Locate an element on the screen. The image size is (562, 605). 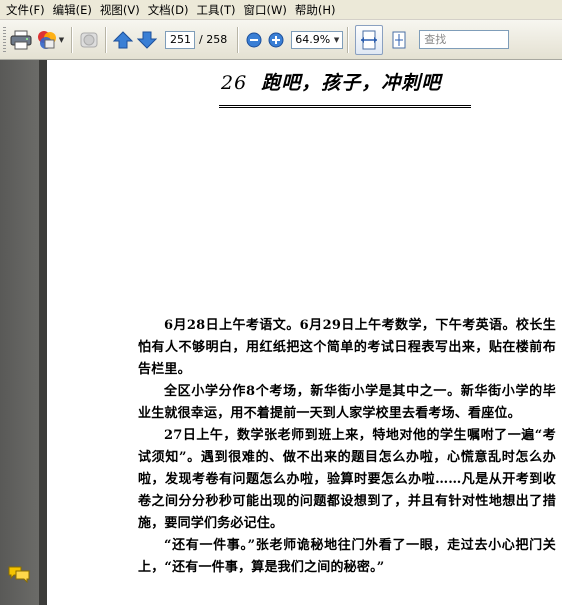
hand-tool-button is located at coordinates (89, 40).